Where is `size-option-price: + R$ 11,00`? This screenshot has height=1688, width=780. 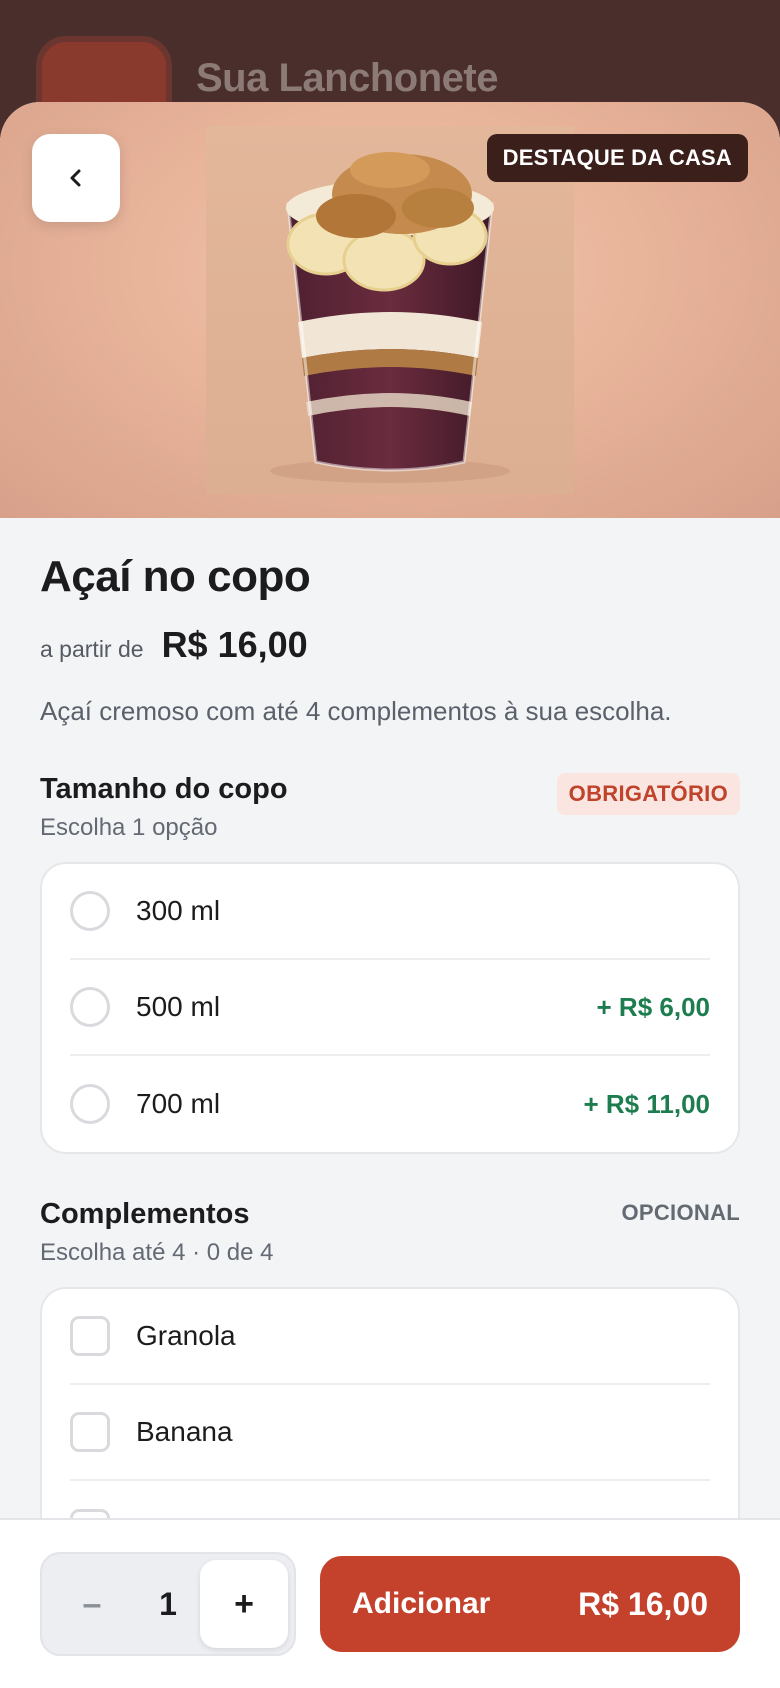
size-option-price: + R$ 11,00 is located at coordinates (647, 1103).